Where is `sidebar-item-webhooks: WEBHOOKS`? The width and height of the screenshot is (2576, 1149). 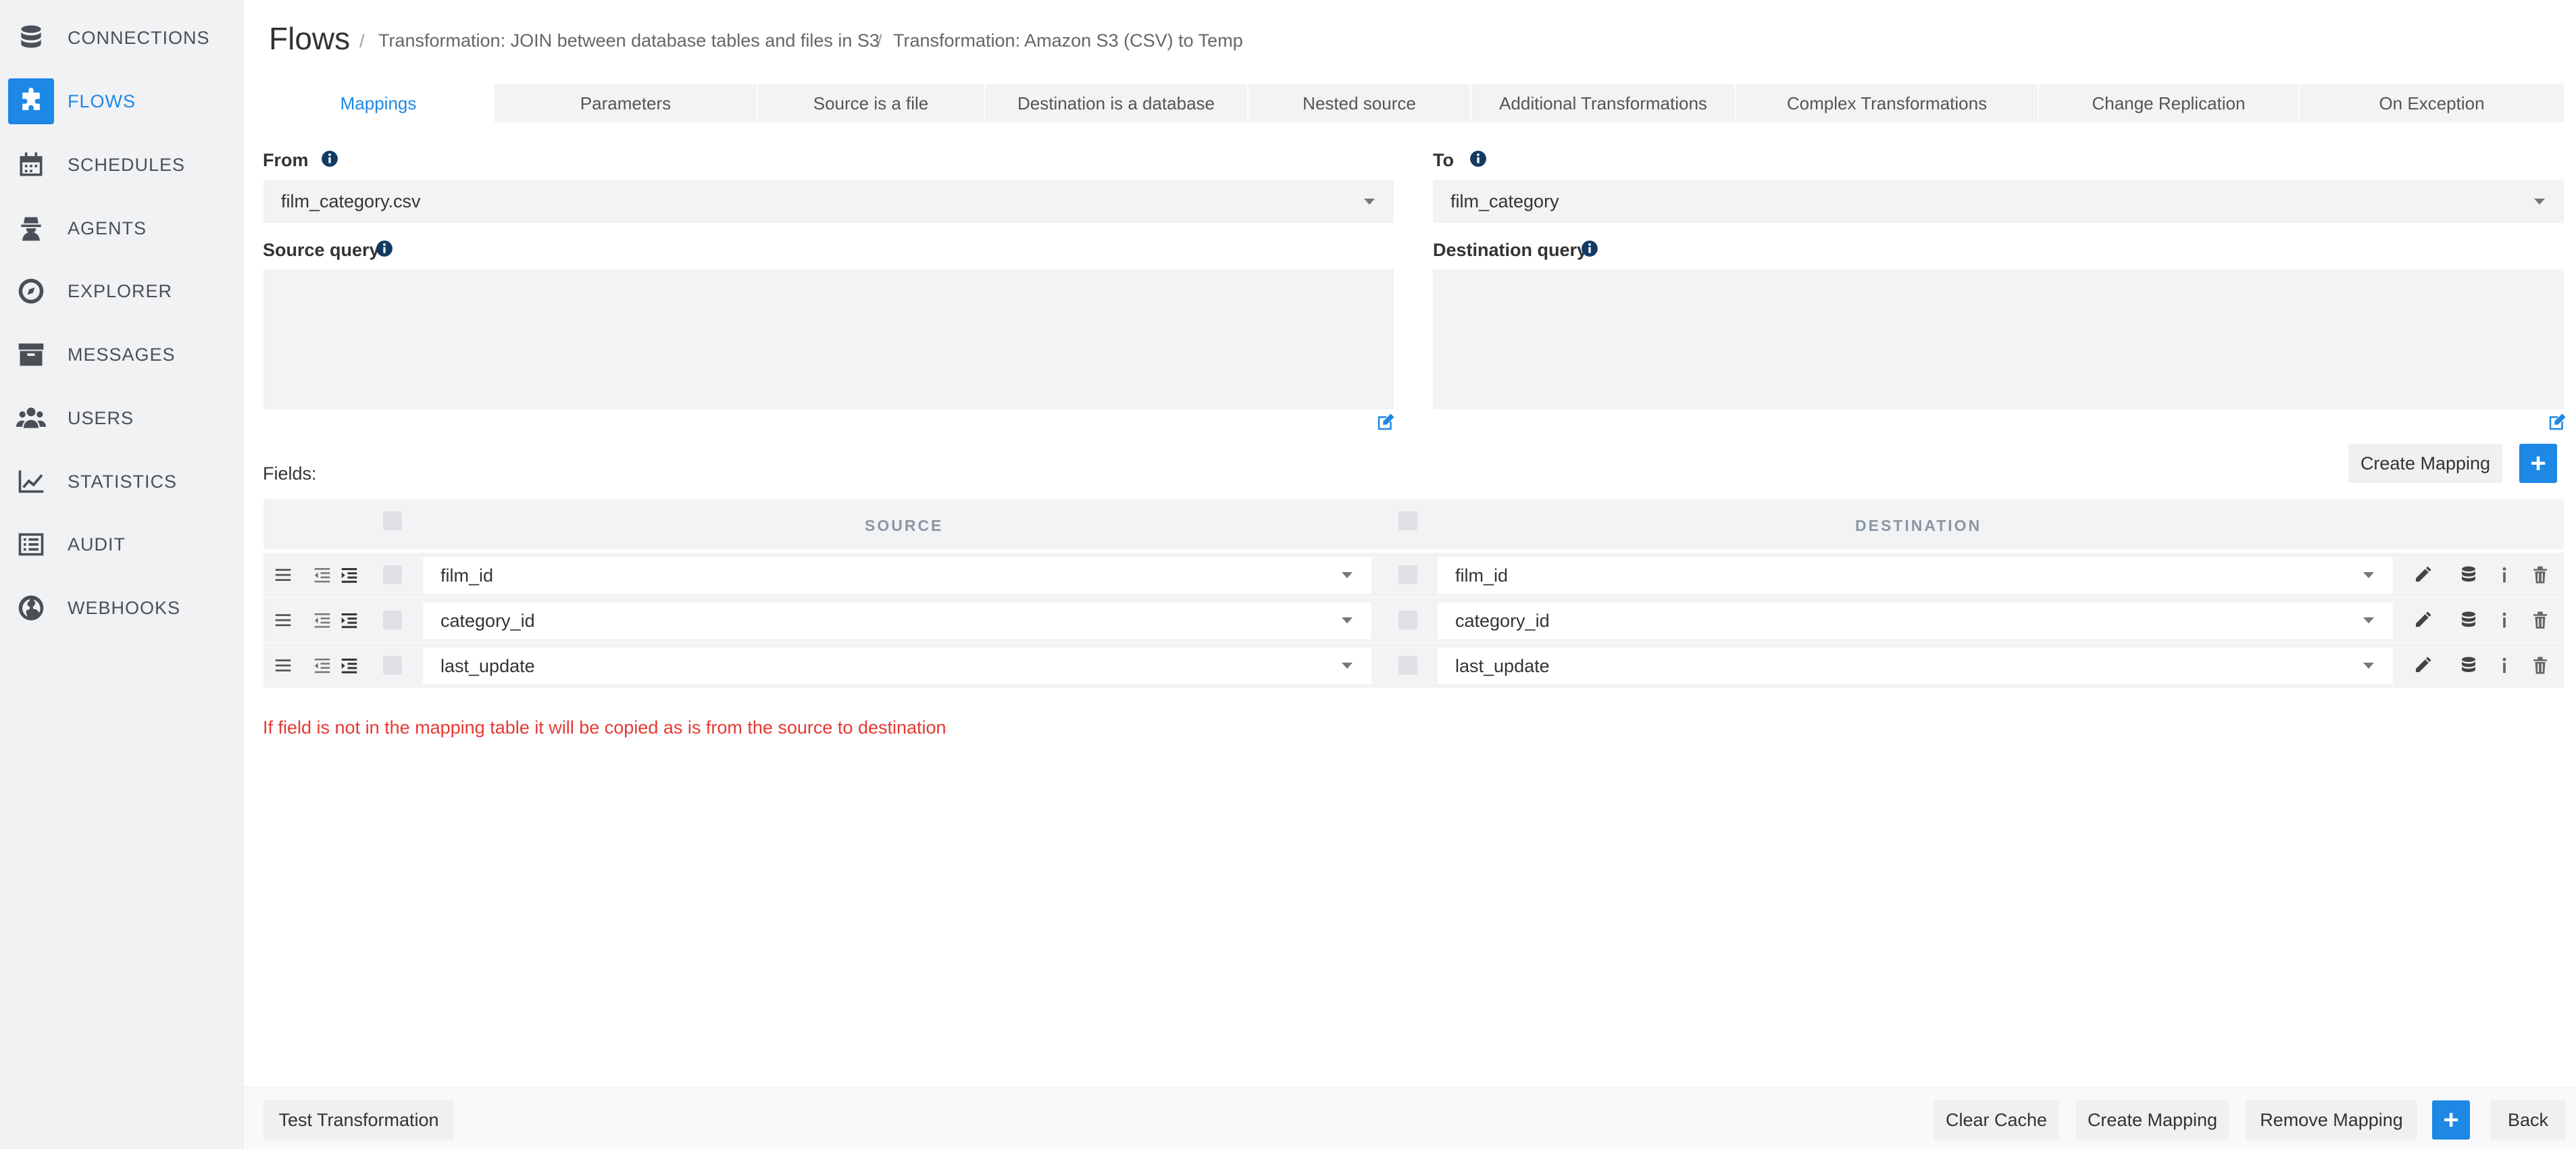 sidebar-item-webhooks: WEBHOOKS is located at coordinates (121, 608).